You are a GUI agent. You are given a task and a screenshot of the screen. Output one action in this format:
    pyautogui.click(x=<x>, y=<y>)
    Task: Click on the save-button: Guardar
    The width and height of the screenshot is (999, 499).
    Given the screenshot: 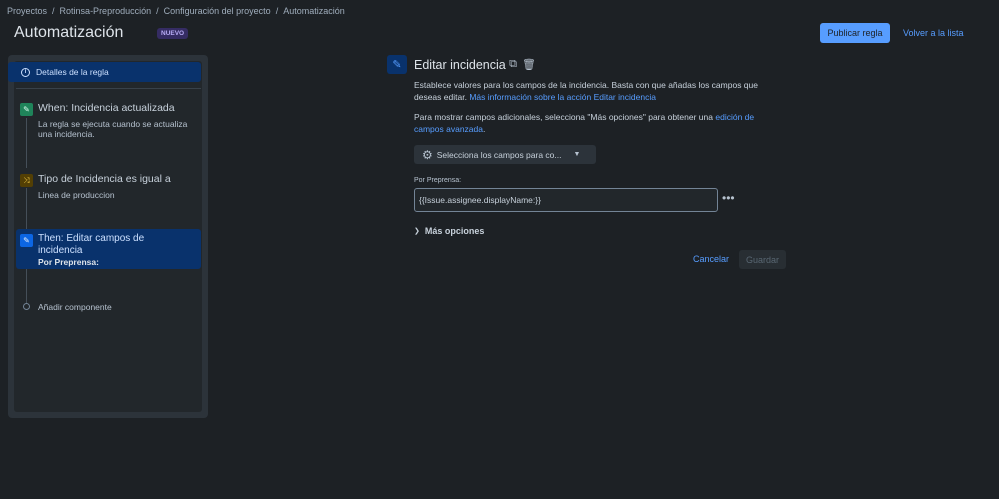 What is the action you would take?
    pyautogui.click(x=762, y=259)
    